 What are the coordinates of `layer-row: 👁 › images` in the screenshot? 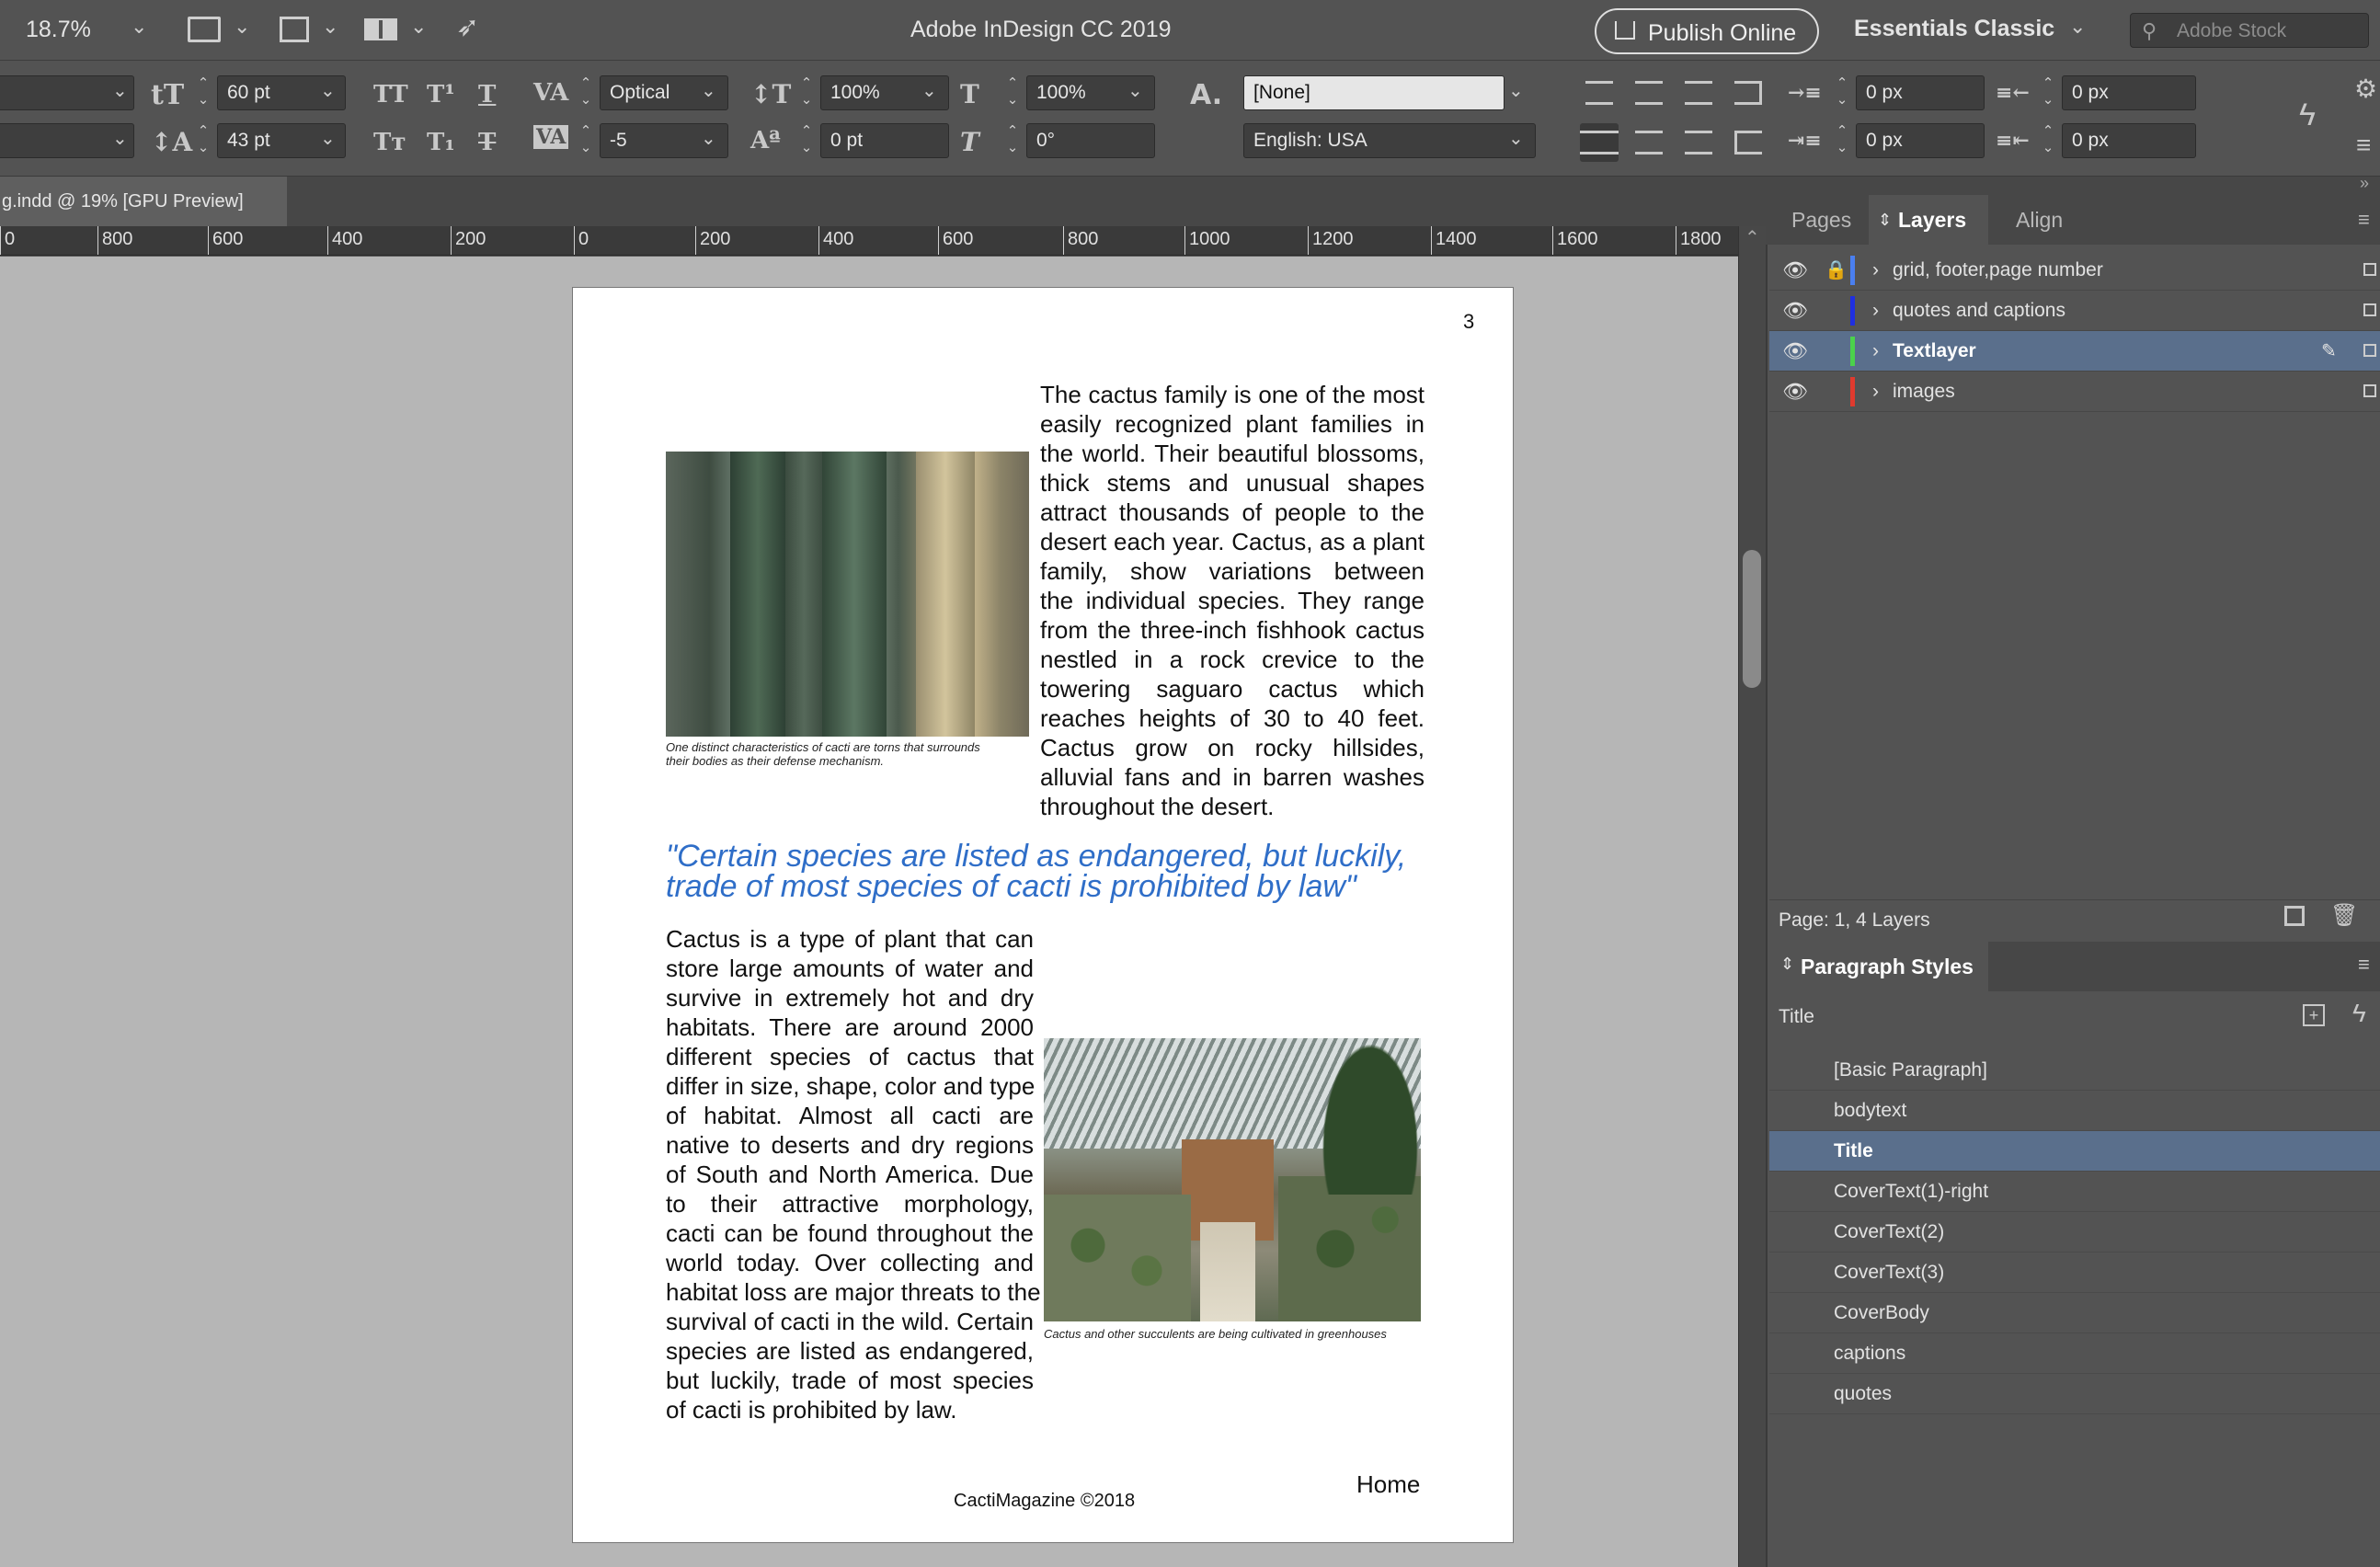 It's located at (2074, 392).